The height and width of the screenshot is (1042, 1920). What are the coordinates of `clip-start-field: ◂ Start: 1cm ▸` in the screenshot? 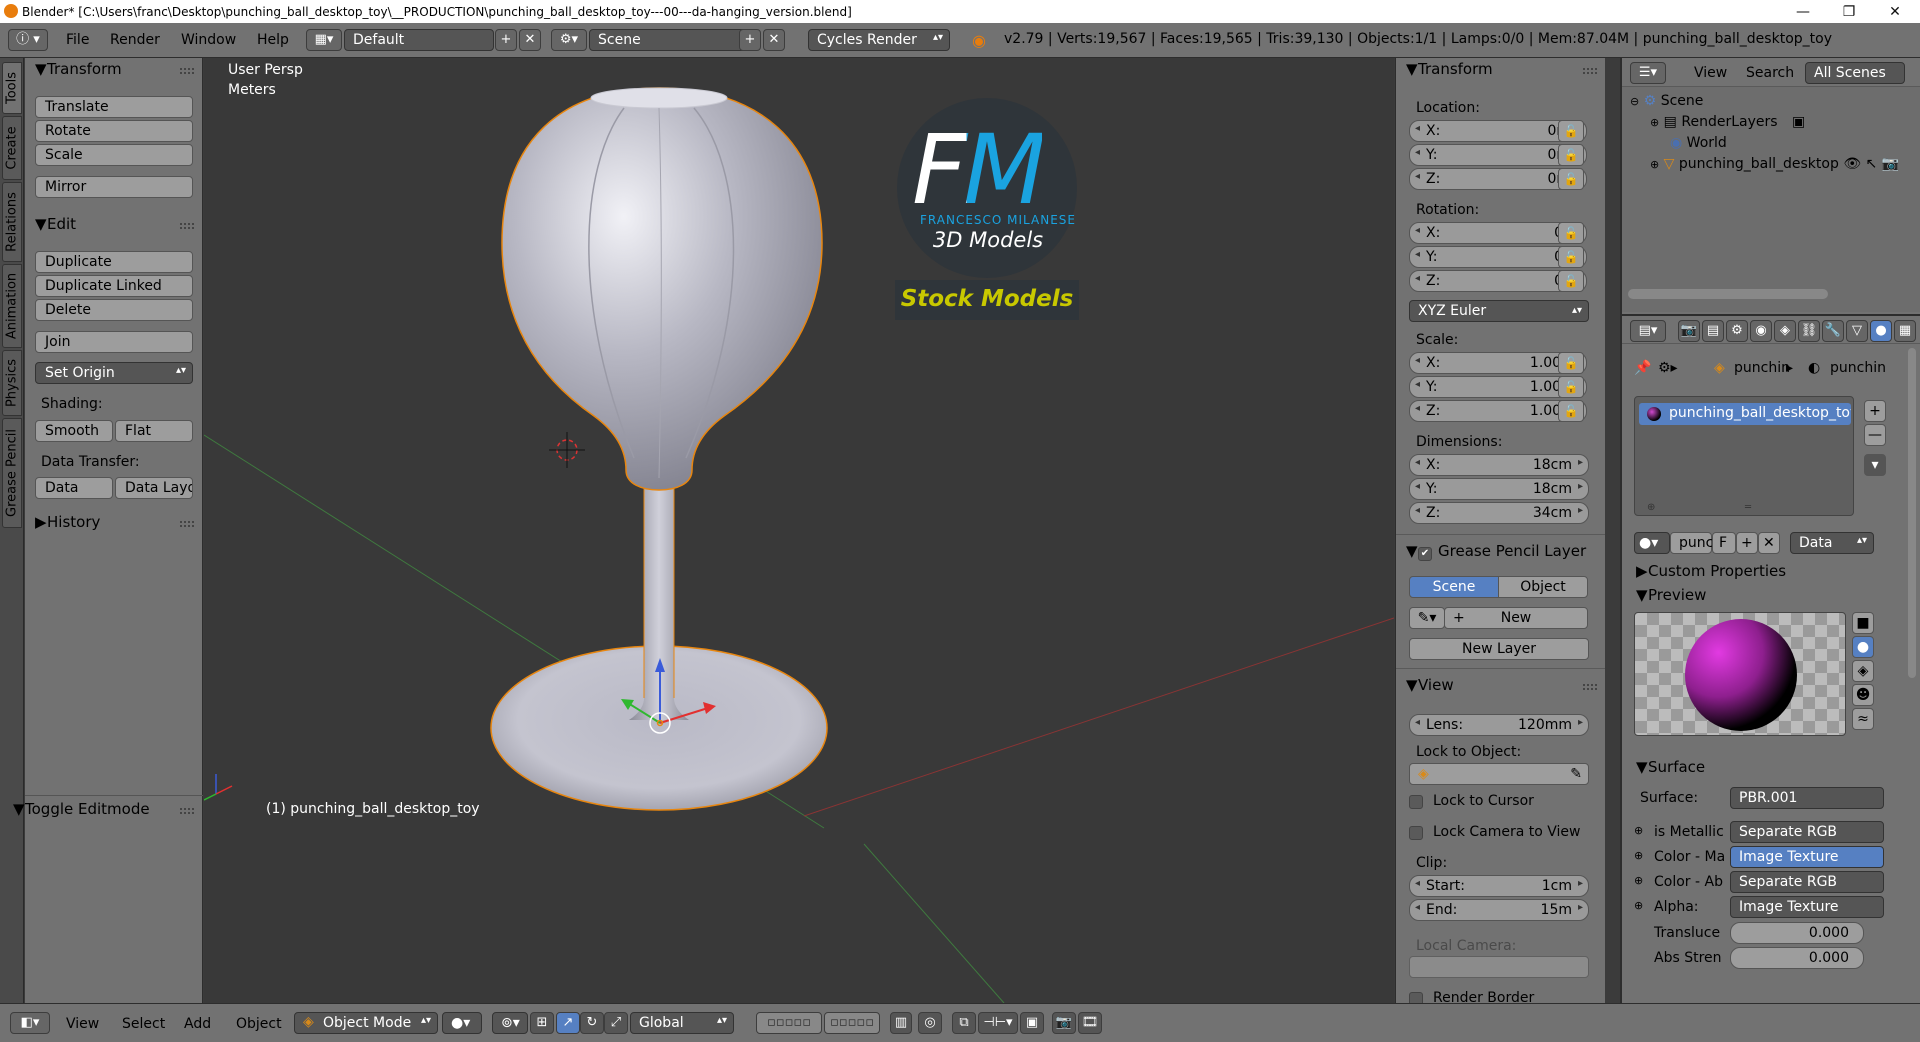 It's located at (1499, 886).